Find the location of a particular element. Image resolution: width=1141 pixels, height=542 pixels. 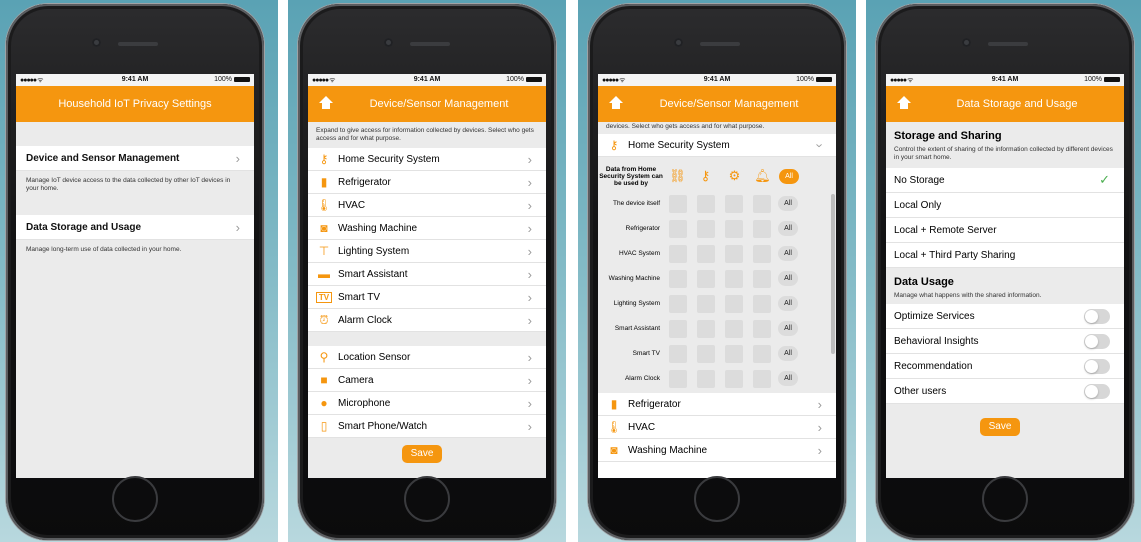

list-item-label: Refrigerator is located at coordinates (654, 404).